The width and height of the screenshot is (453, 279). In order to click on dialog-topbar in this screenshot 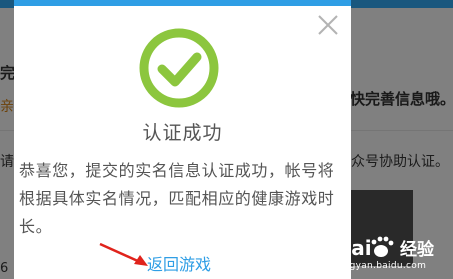, I will do `click(182, 3)`.